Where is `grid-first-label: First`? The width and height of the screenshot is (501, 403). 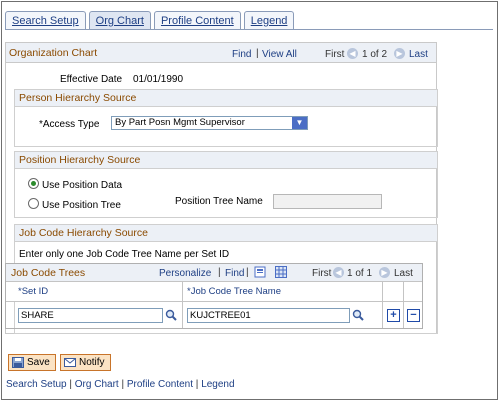 grid-first-label: First is located at coordinates (322, 273).